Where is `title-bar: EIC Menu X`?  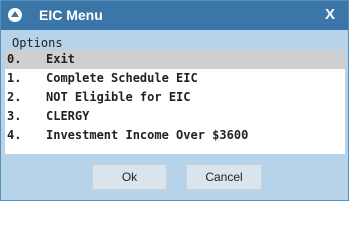 title-bar: EIC Menu X is located at coordinates (174, 15).